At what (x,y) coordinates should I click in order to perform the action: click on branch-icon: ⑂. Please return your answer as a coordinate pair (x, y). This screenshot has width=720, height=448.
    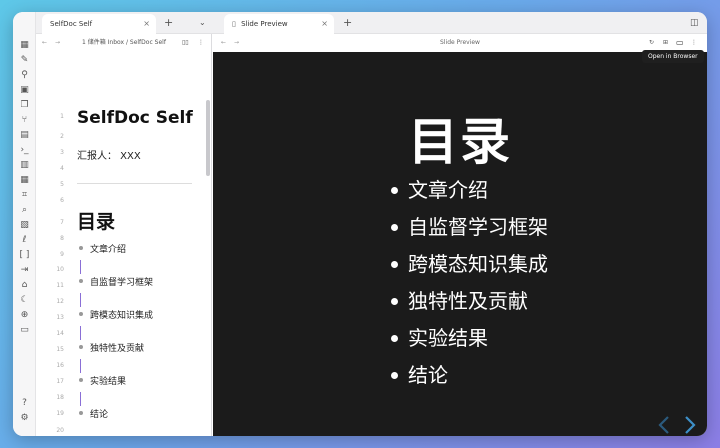
    Looking at the image, I should click on (24, 120).